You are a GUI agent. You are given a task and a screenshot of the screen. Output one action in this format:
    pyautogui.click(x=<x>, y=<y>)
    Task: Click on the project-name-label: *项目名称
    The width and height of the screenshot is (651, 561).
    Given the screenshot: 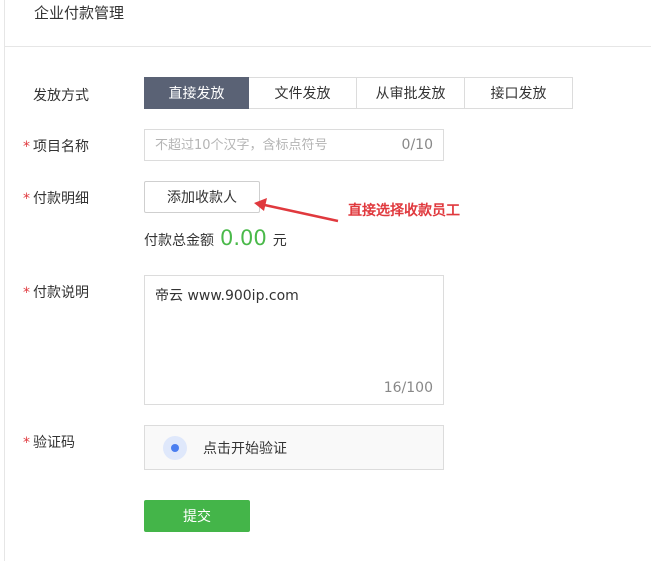 What is the action you would take?
    pyautogui.click(x=56, y=146)
    